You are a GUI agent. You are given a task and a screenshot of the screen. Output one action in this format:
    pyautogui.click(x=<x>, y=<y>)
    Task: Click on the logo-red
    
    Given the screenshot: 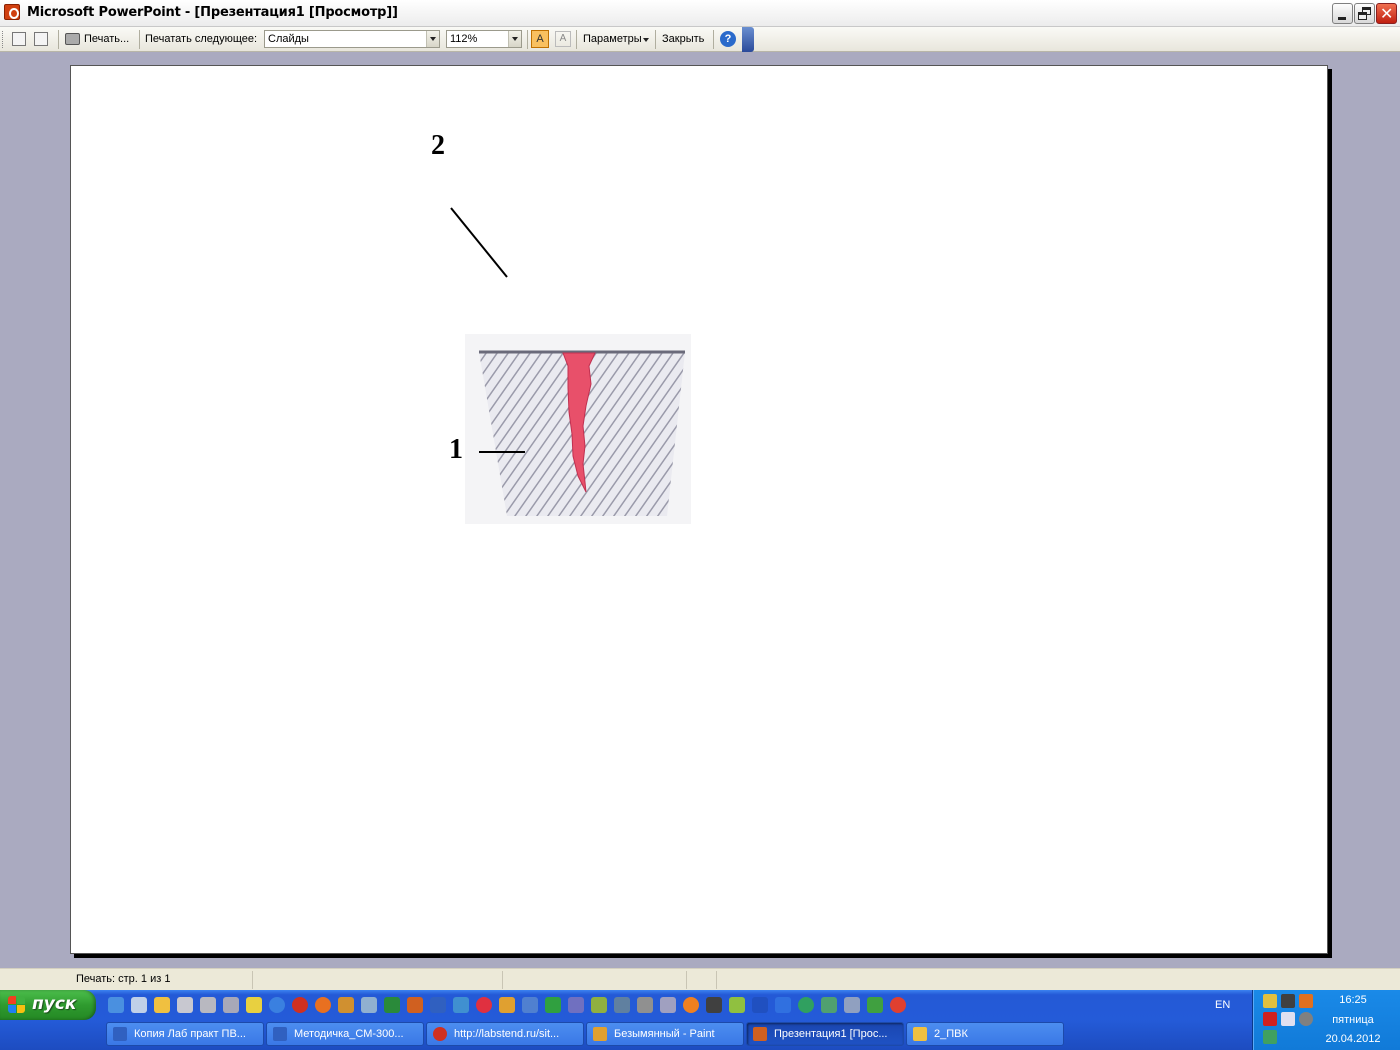 What is the action you would take?
    pyautogui.click(x=12, y=1000)
    